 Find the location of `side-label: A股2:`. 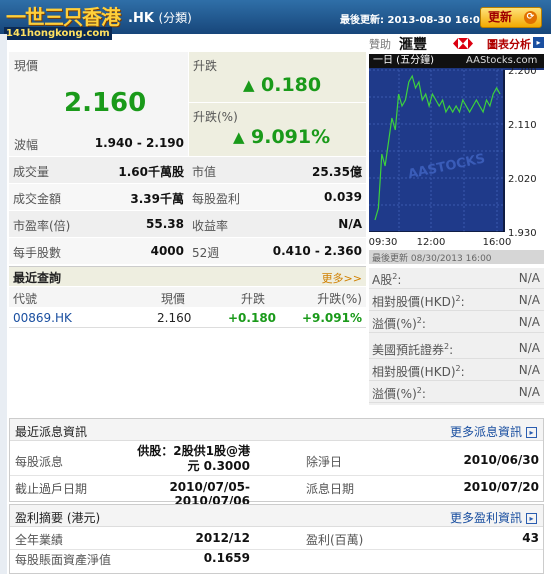

side-label: A股2: is located at coordinates (387, 279).